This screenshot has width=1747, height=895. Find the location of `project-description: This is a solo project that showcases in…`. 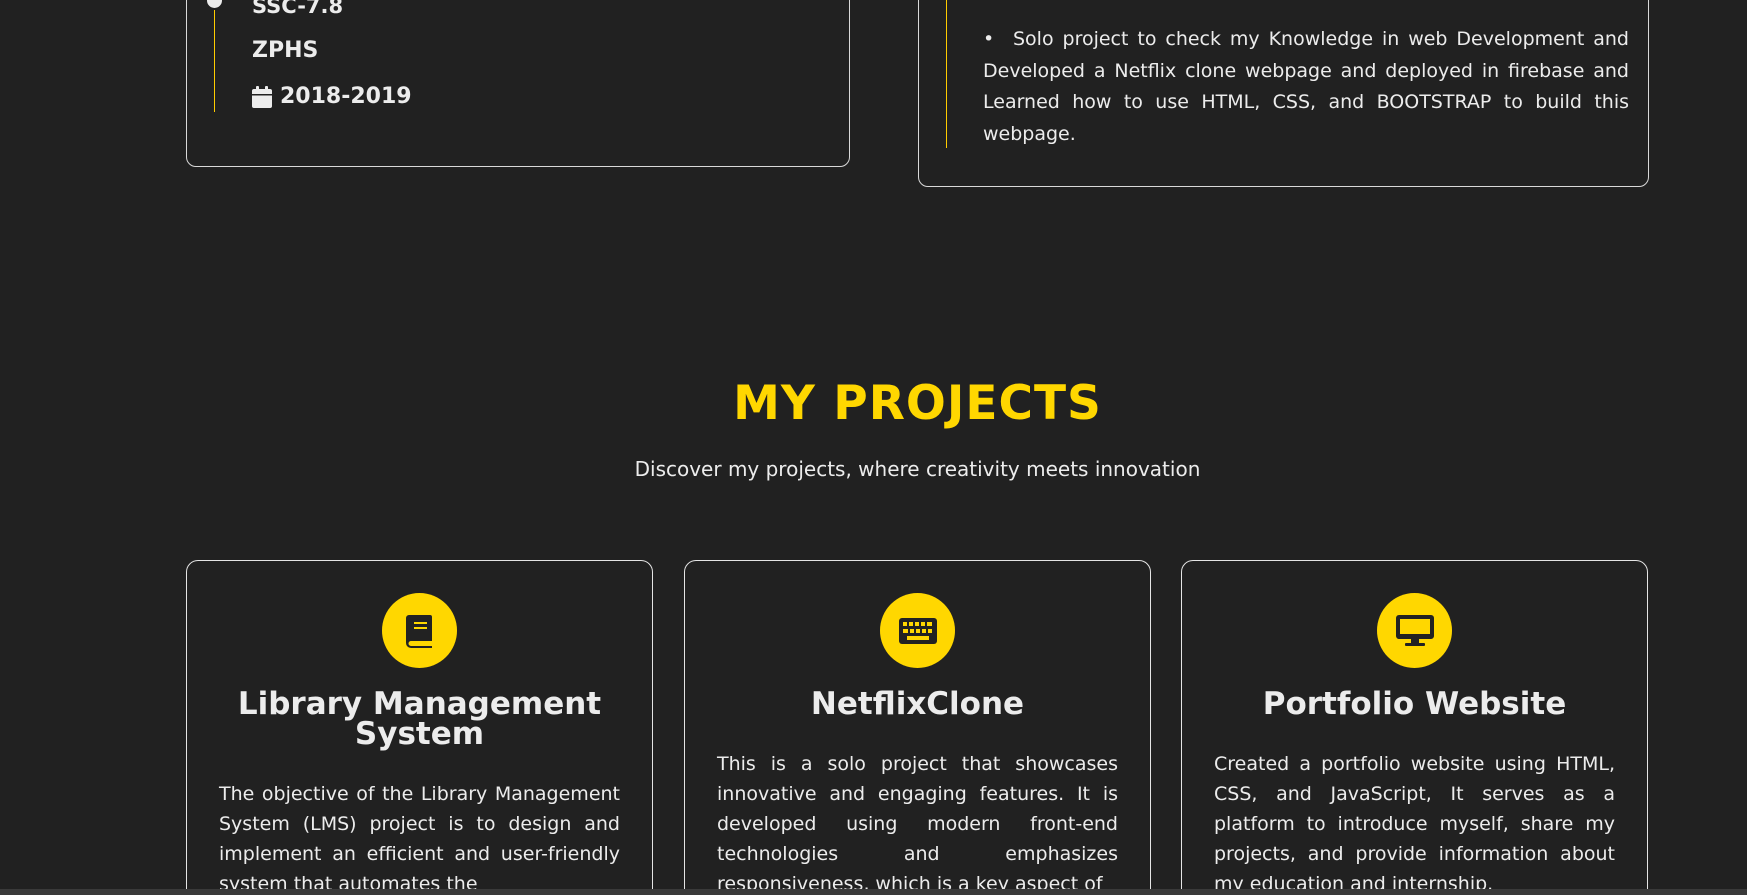

project-description: This is a solo project that showcases in… is located at coordinates (917, 824).